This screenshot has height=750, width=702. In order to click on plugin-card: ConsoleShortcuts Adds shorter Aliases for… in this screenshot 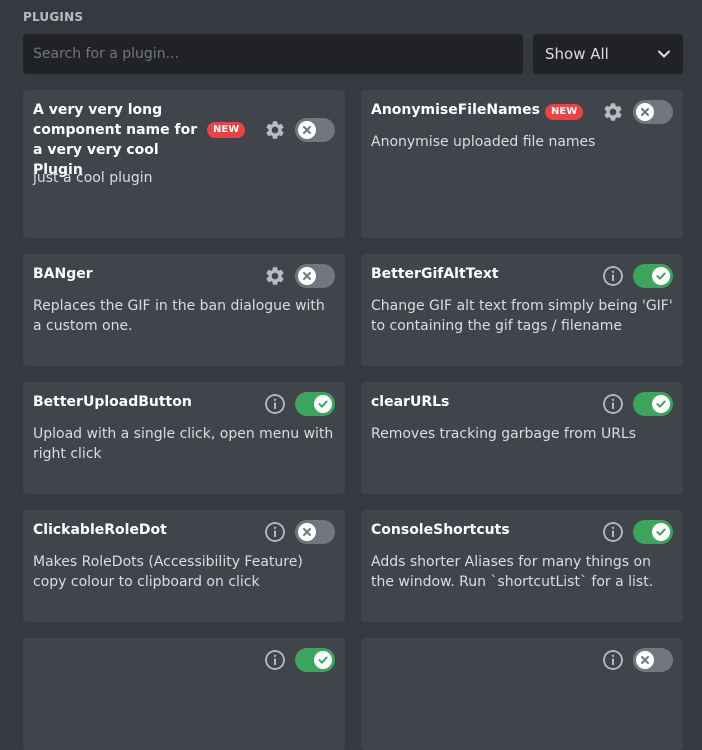, I will do `click(522, 566)`.